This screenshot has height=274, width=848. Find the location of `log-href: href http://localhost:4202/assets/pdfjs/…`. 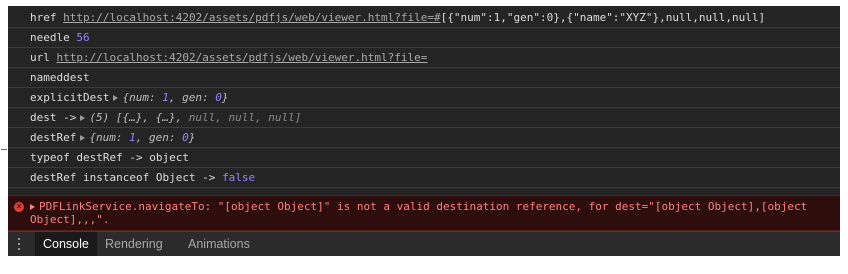

log-href: href http://localhost:4202/assets/pdfjs/… is located at coordinates (424, 17).